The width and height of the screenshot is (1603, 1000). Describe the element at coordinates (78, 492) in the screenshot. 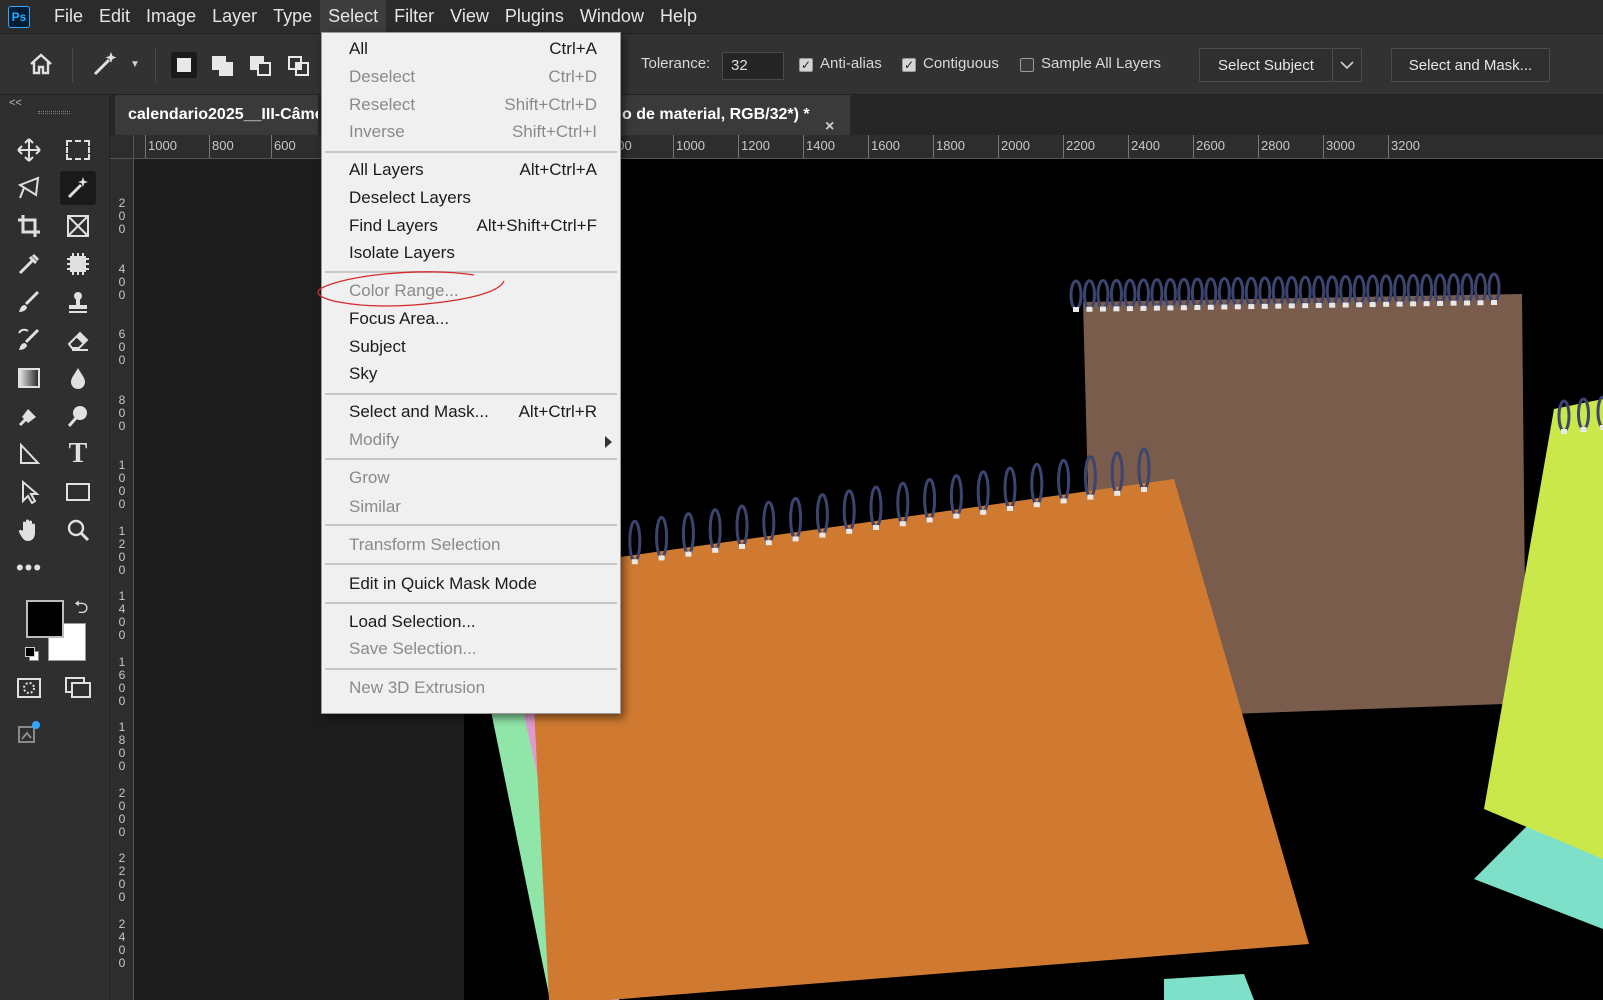

I see `rectangle-tool-icon` at that location.